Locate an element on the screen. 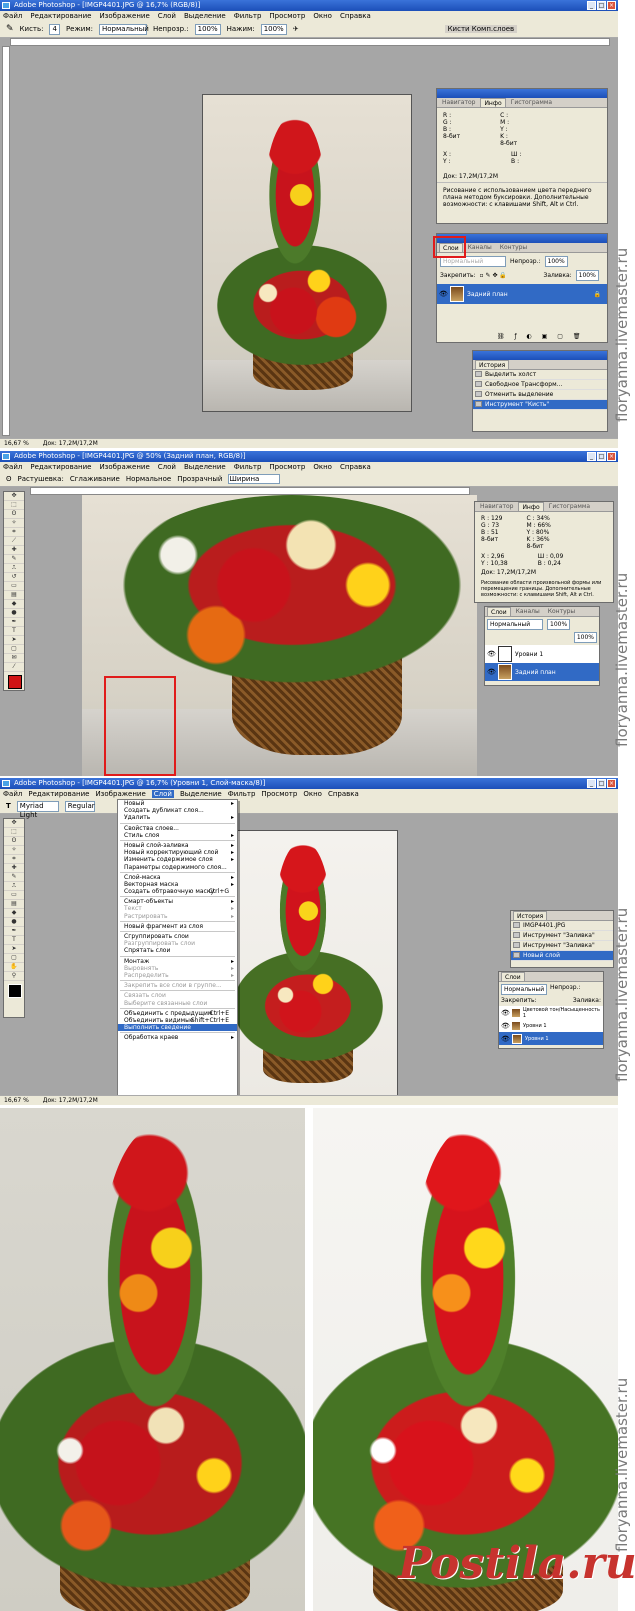 The width and height of the screenshot is (635, 1611). layer-menu-item: Новый фрагмент из слоя is located at coordinates (177, 926).